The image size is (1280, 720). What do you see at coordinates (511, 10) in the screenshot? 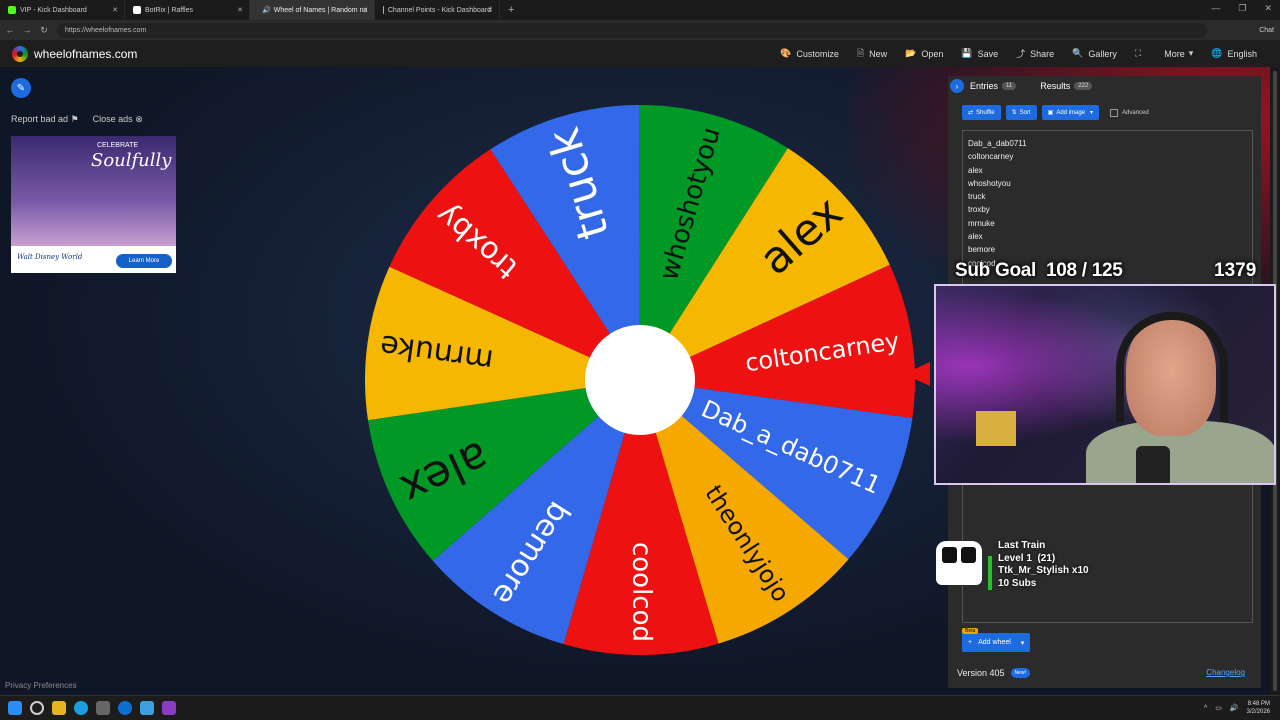
I see `new-tab-icon: +` at bounding box center [511, 10].